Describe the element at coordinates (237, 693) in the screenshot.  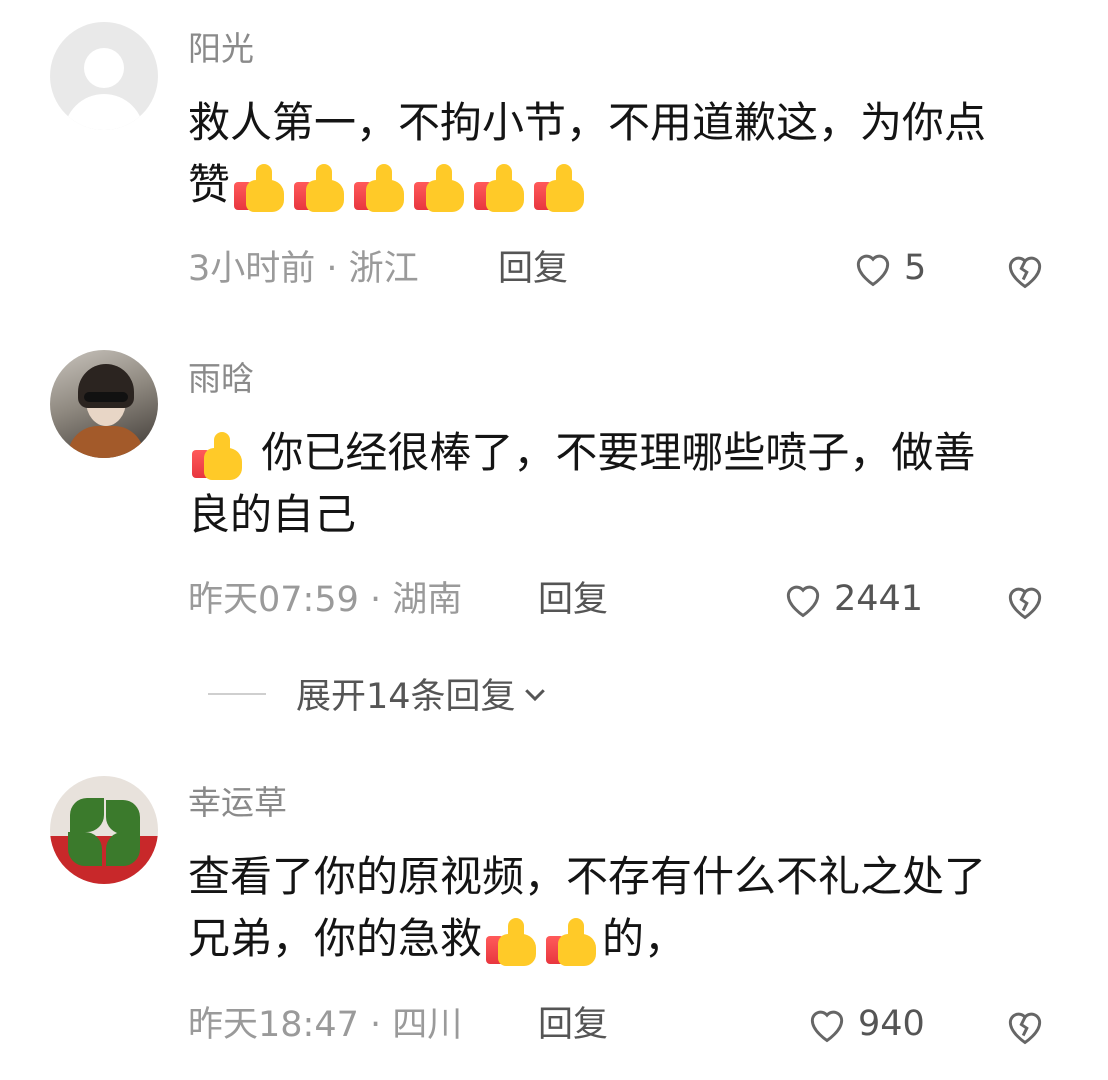
I see `divider` at that location.